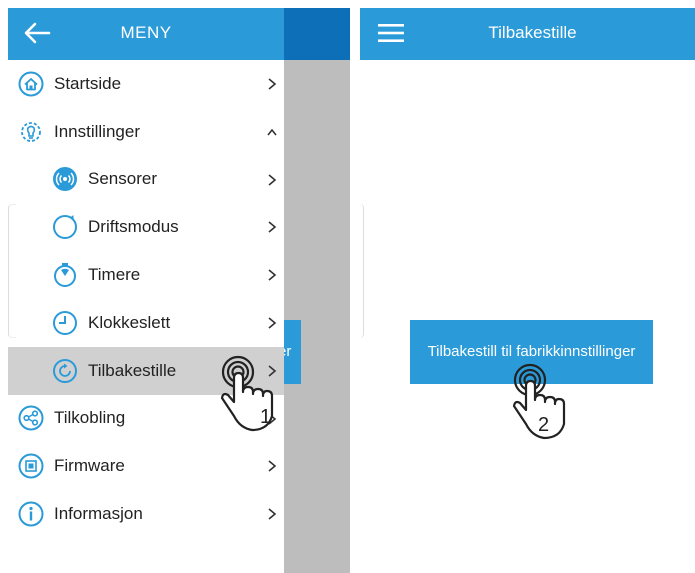  I want to click on drawer-scrim, so click(317, 316).